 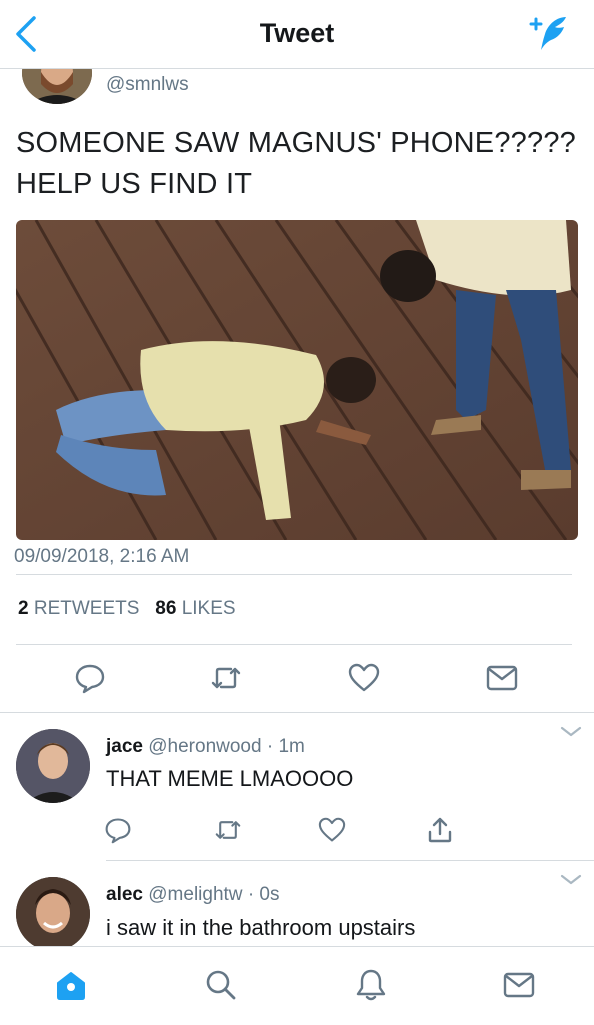 I want to click on home-icon, so click(x=71, y=986).